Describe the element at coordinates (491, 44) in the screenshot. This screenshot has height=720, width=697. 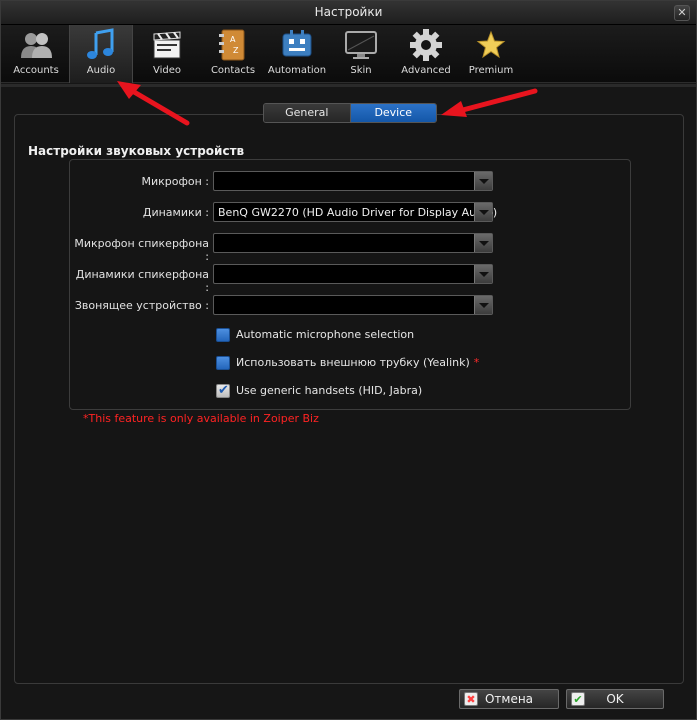
I see `star-icon` at that location.